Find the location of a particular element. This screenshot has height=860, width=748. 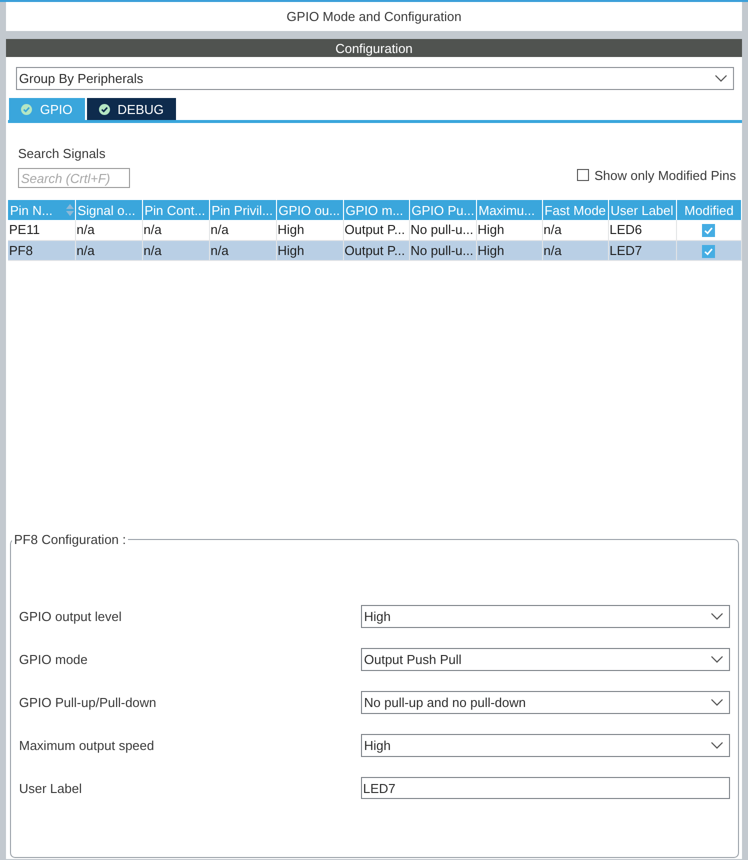

field-label: GPIO mode is located at coordinates (54, 659).